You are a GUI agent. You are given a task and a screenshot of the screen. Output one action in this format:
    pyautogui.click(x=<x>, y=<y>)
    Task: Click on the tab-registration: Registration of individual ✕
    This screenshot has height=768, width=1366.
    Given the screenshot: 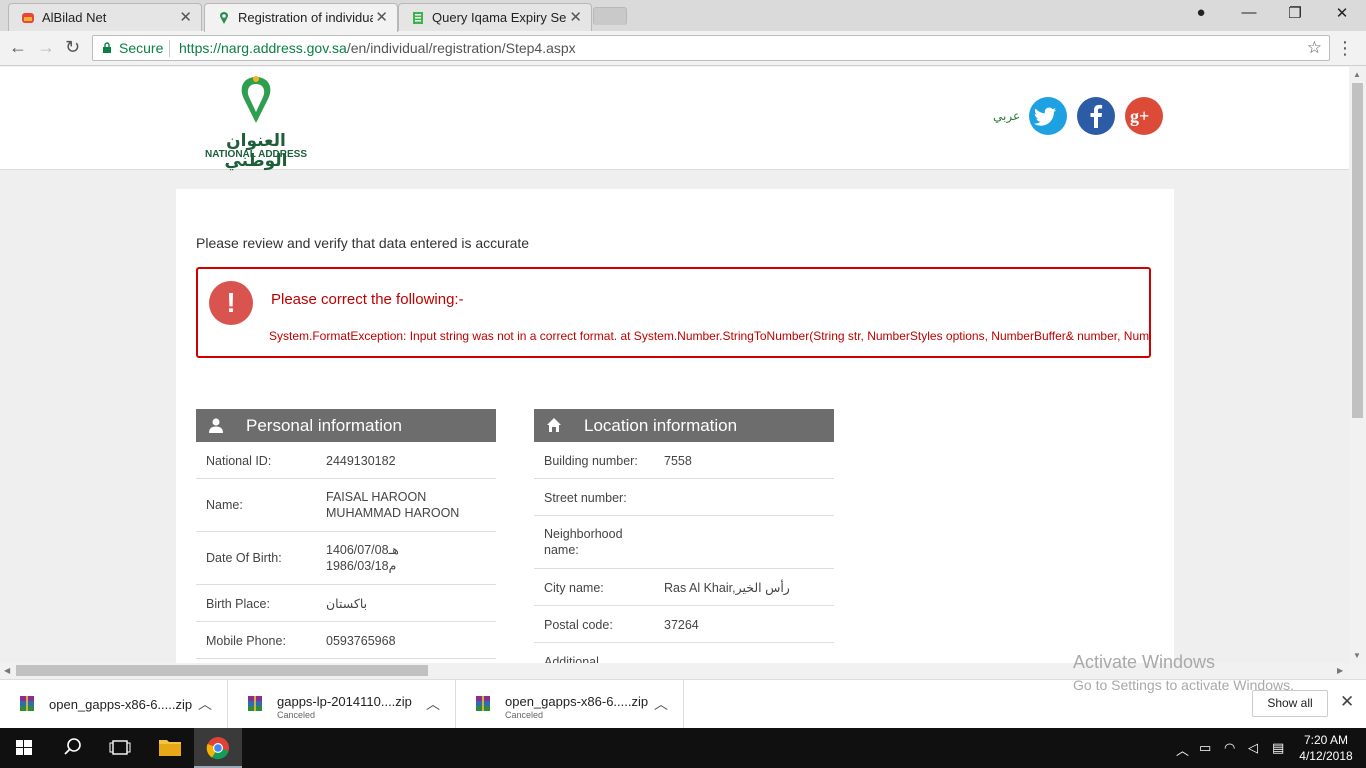 What is the action you would take?
    pyautogui.click(x=301, y=17)
    